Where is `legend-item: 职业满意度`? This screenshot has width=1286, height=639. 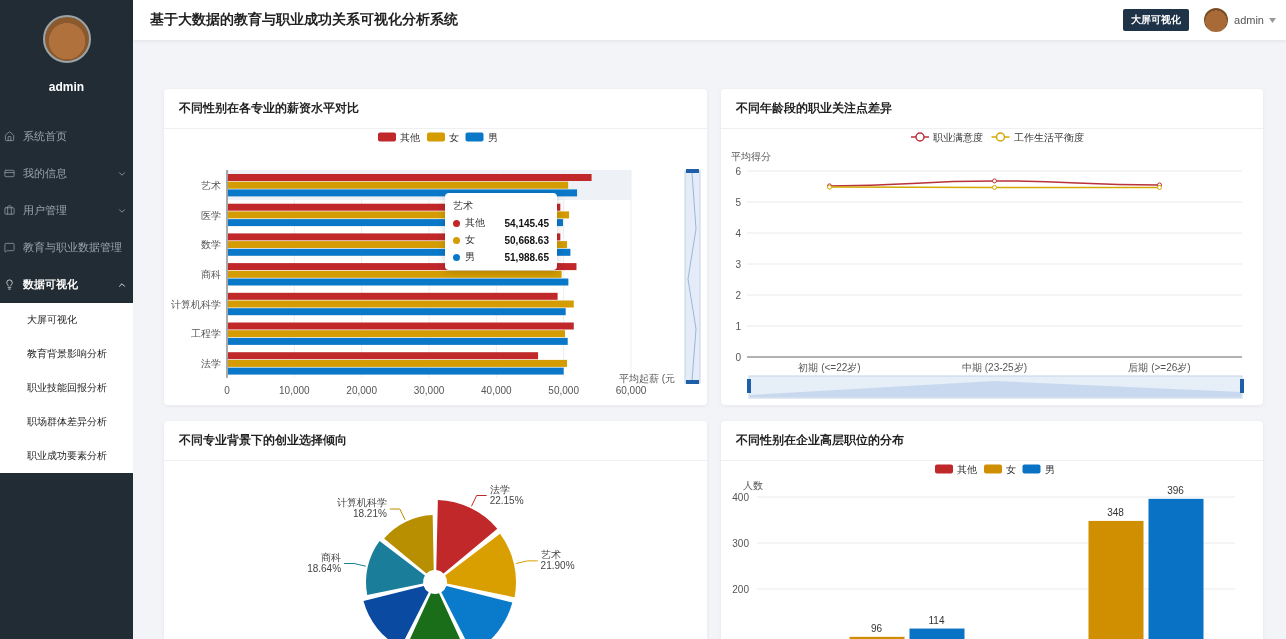 legend-item: 职业满意度 is located at coordinates (946, 137).